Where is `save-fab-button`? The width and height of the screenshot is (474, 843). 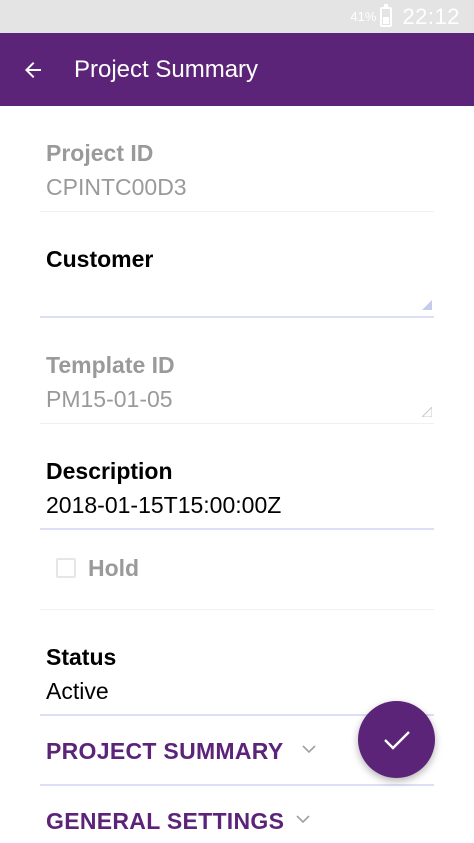
save-fab-button is located at coordinates (396, 739).